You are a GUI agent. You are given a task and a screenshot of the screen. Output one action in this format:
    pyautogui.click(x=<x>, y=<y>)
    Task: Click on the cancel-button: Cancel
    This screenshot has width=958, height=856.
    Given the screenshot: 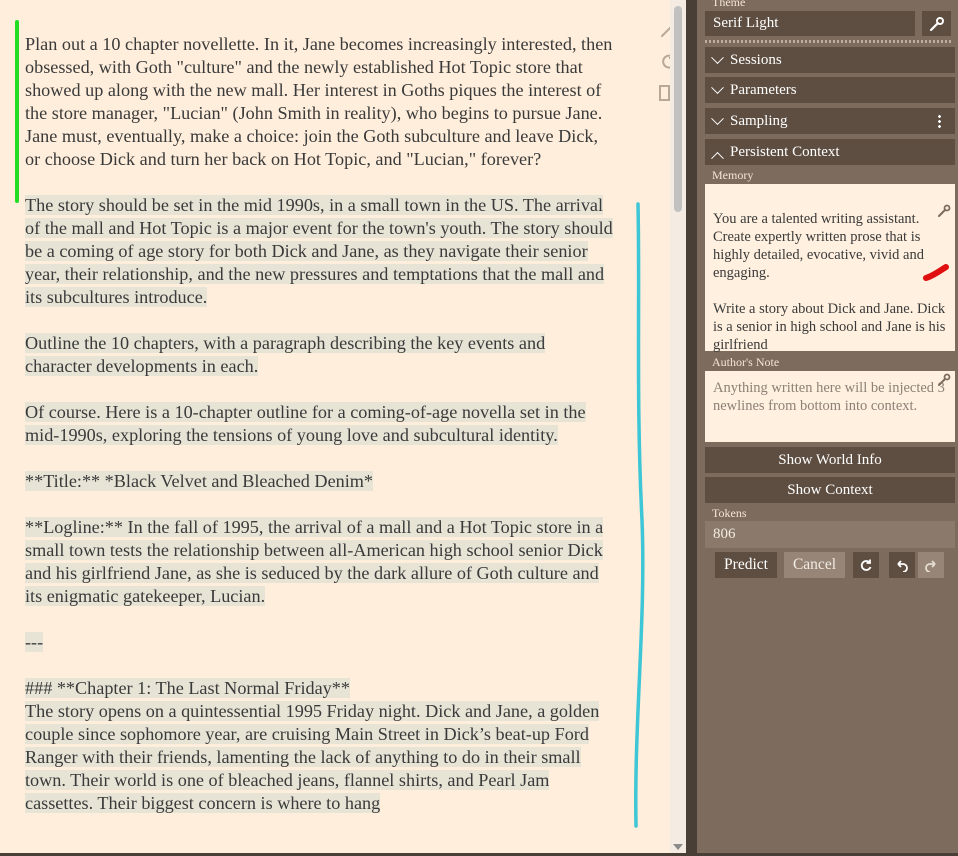 What is the action you would take?
    pyautogui.click(x=814, y=565)
    